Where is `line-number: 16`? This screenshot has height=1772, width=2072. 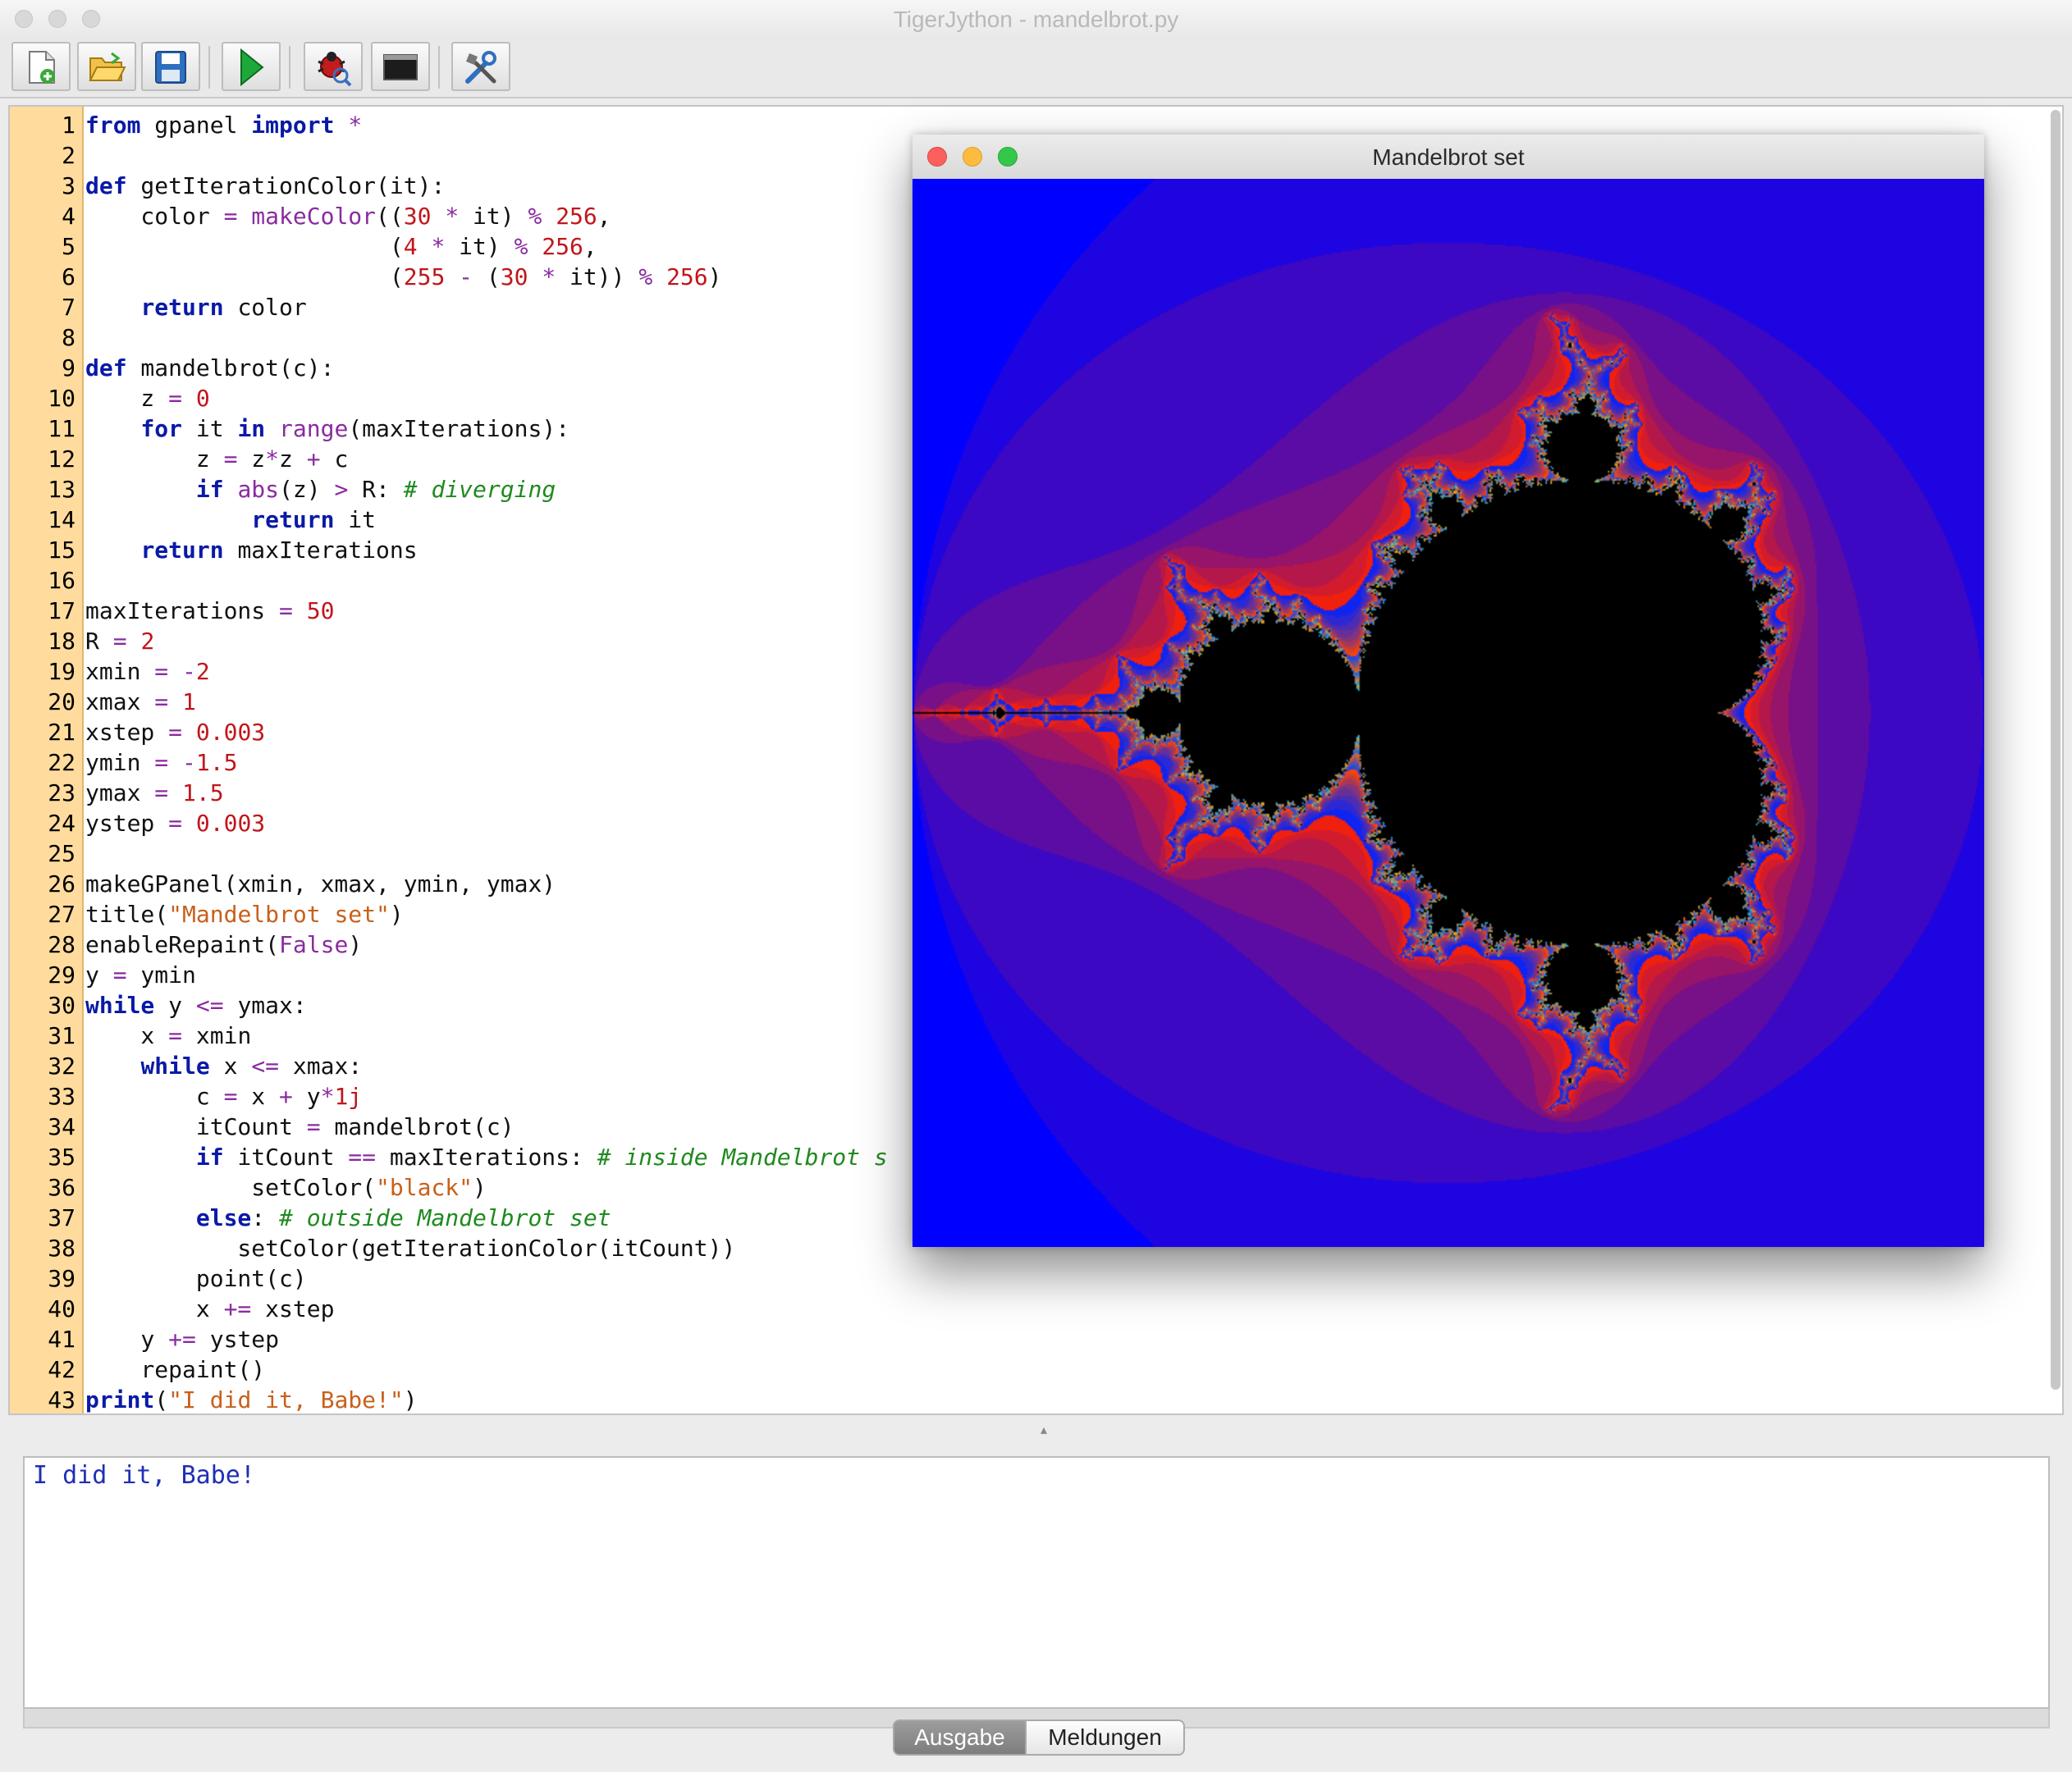 line-number: 16 is located at coordinates (61, 581).